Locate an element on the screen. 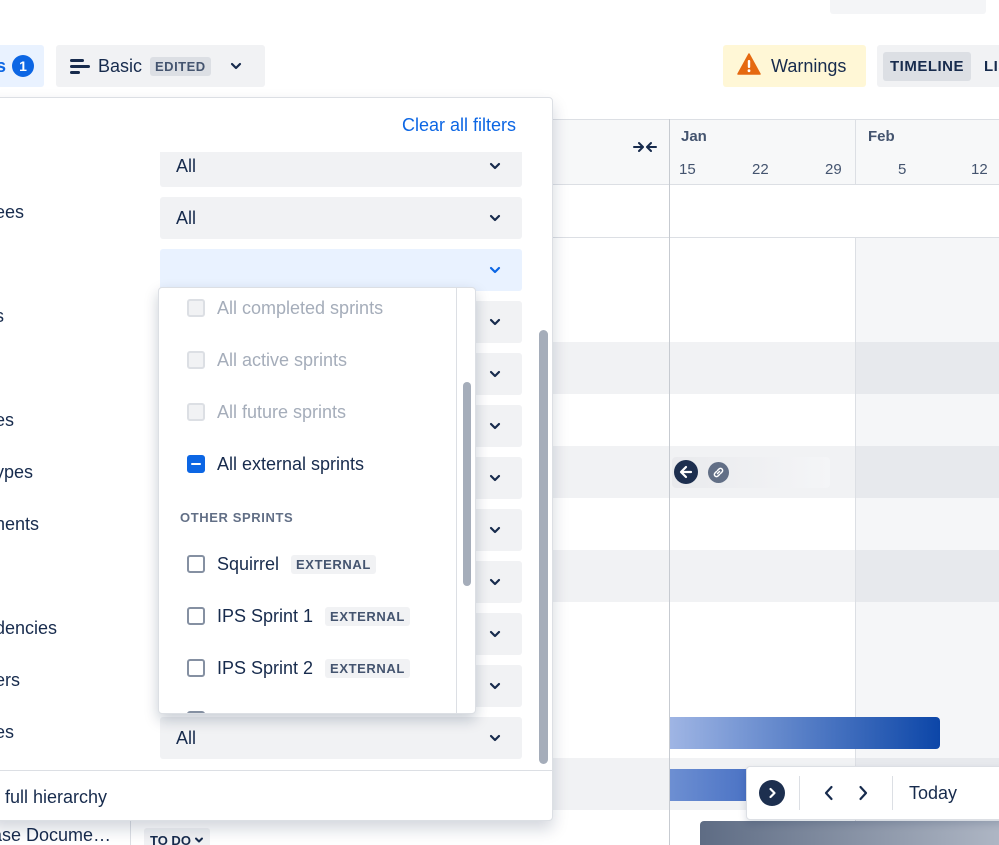 The image size is (999, 845). sprint-option-all-completed: All completed sprints is located at coordinates (307, 311).